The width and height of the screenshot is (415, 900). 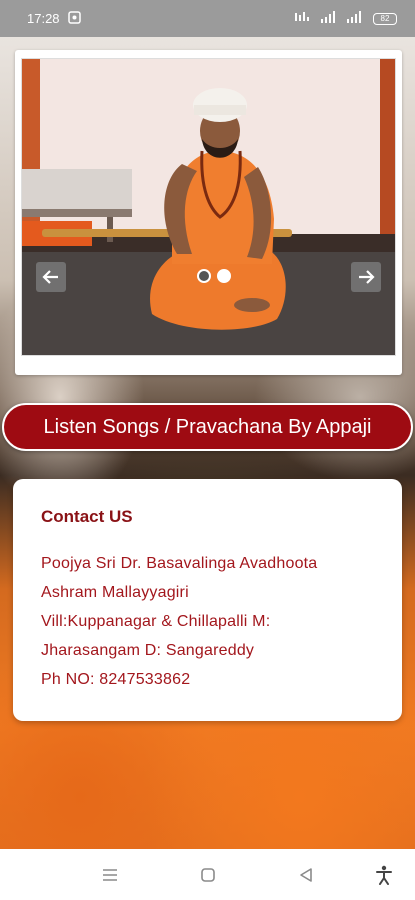 I want to click on menu-button, so click(x=110, y=875).